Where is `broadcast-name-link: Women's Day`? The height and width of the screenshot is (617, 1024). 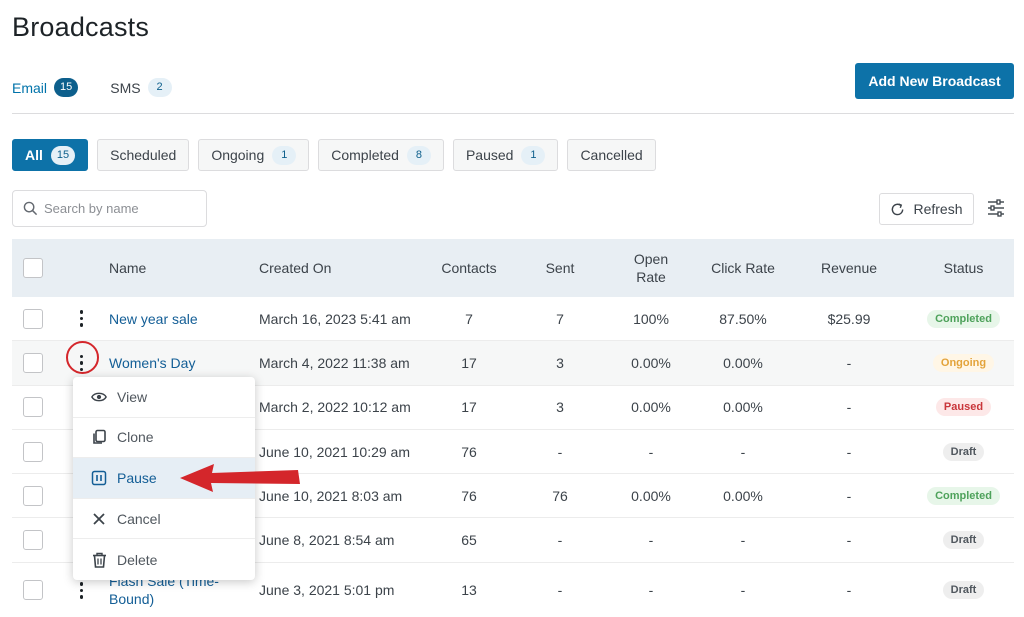
broadcast-name-link: Women's Day is located at coordinates (184, 363).